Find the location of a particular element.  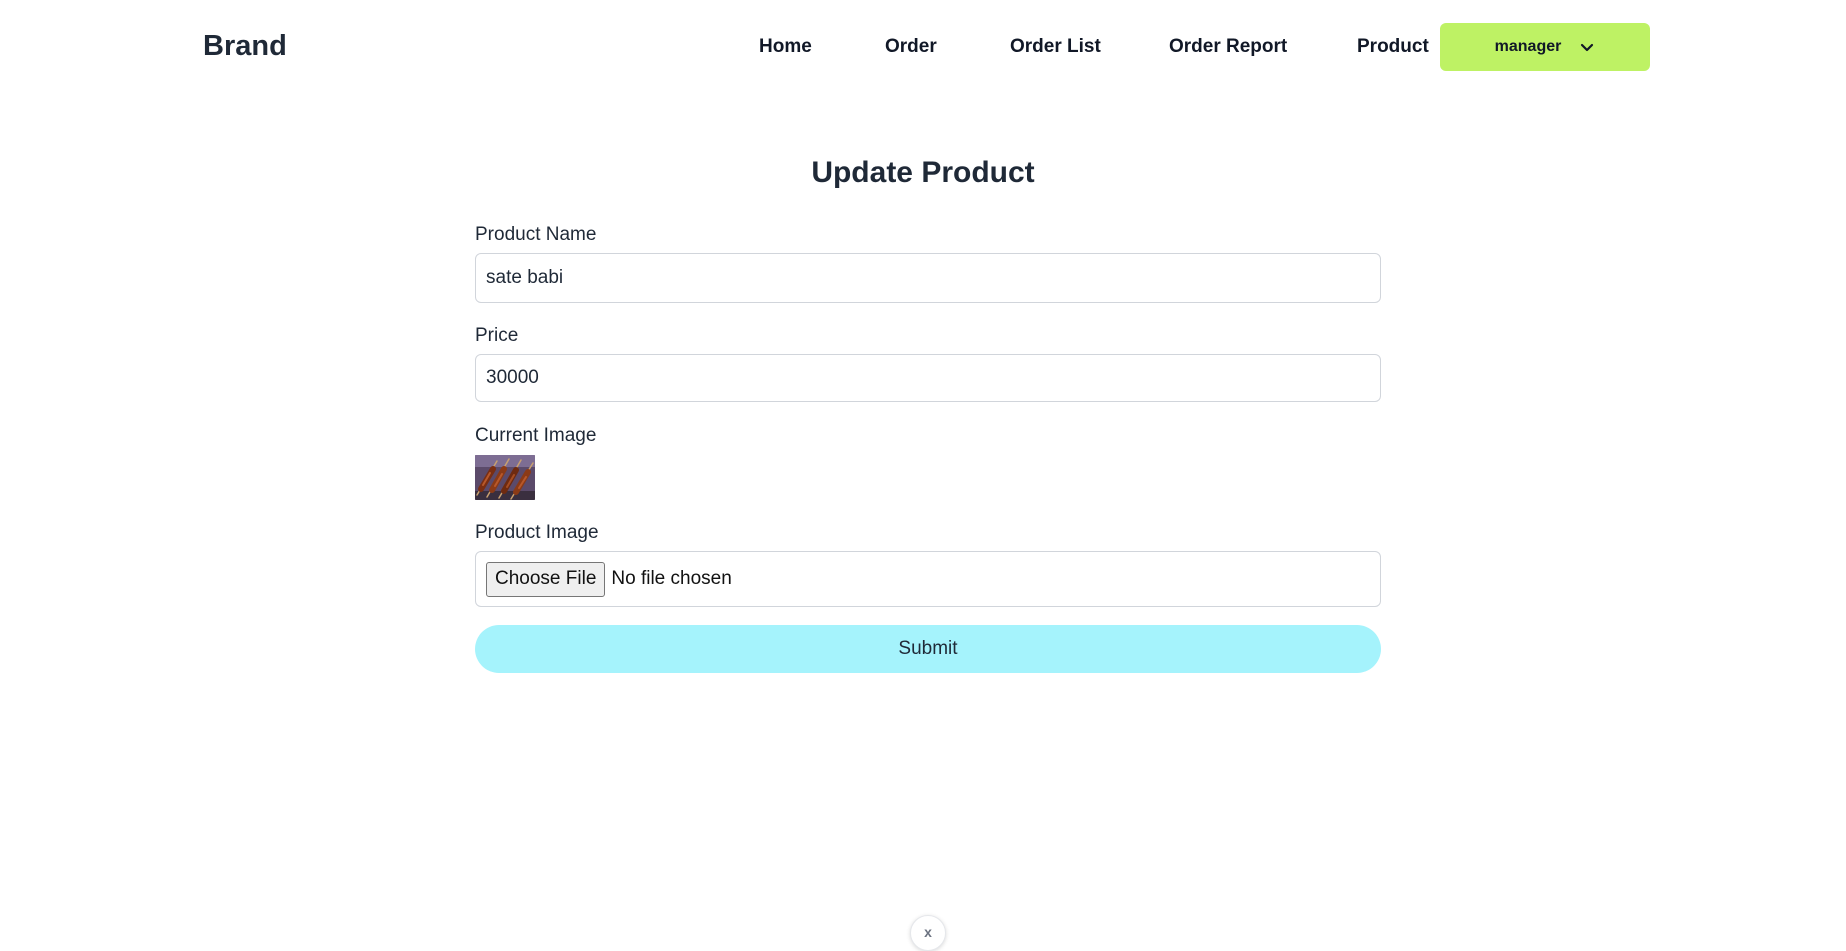

price-label: Price is located at coordinates (497, 335).